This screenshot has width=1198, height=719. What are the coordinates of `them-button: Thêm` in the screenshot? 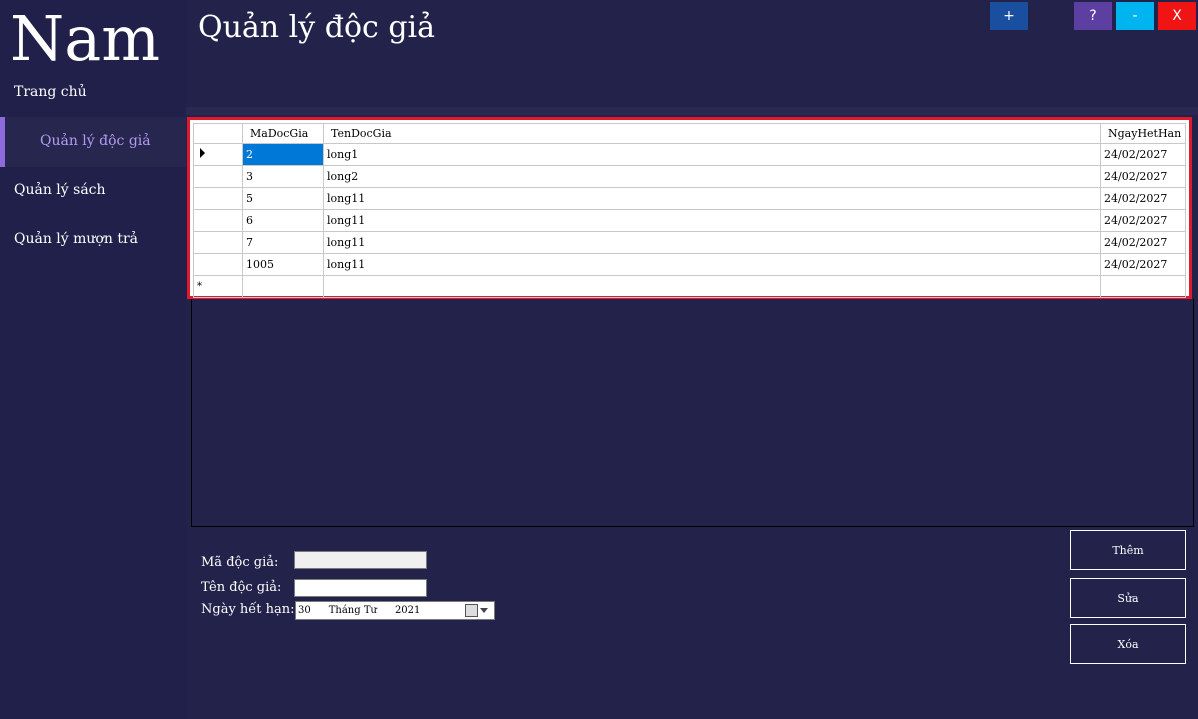 It's located at (1128, 550).